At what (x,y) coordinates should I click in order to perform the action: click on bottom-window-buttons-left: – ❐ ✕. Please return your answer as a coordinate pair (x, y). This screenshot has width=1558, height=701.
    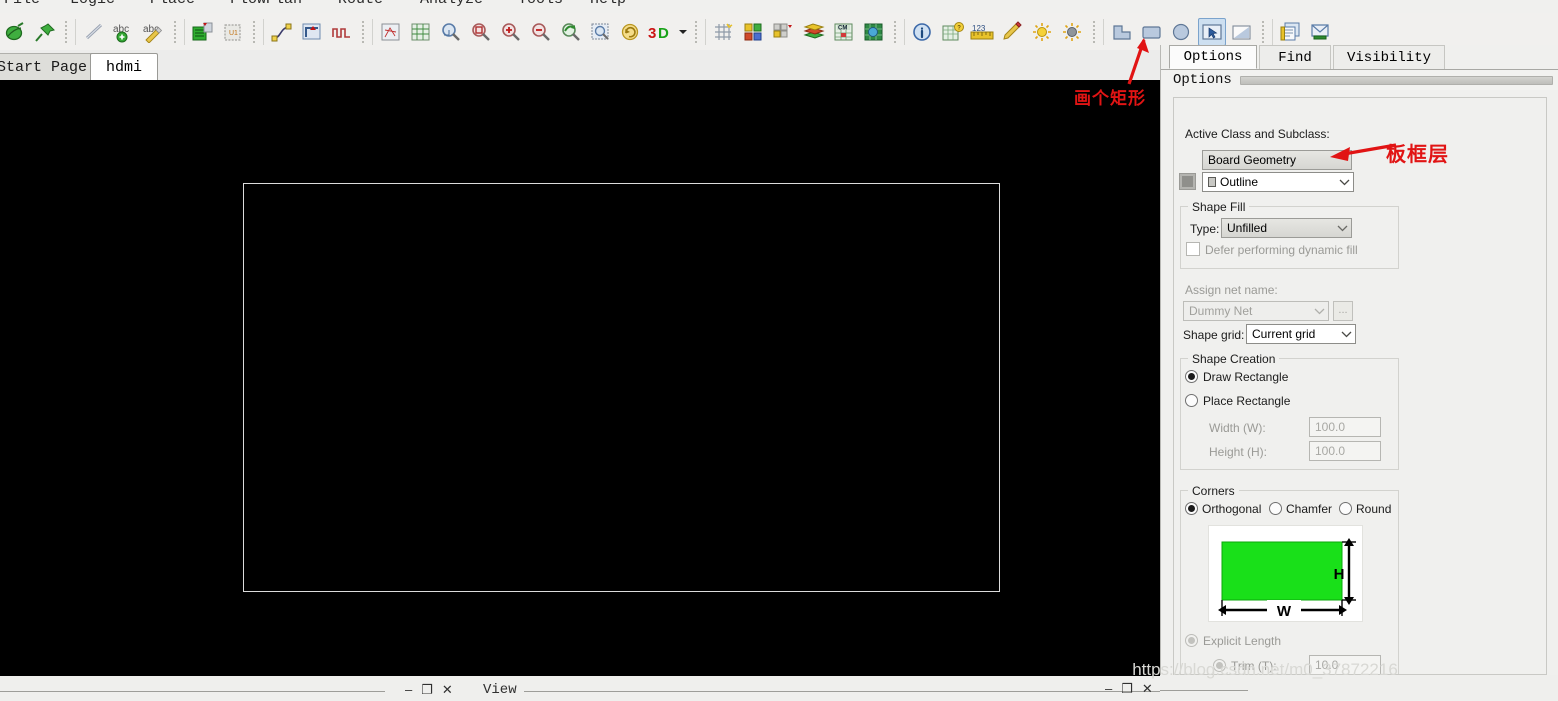
    Looking at the image, I should click on (429, 689).